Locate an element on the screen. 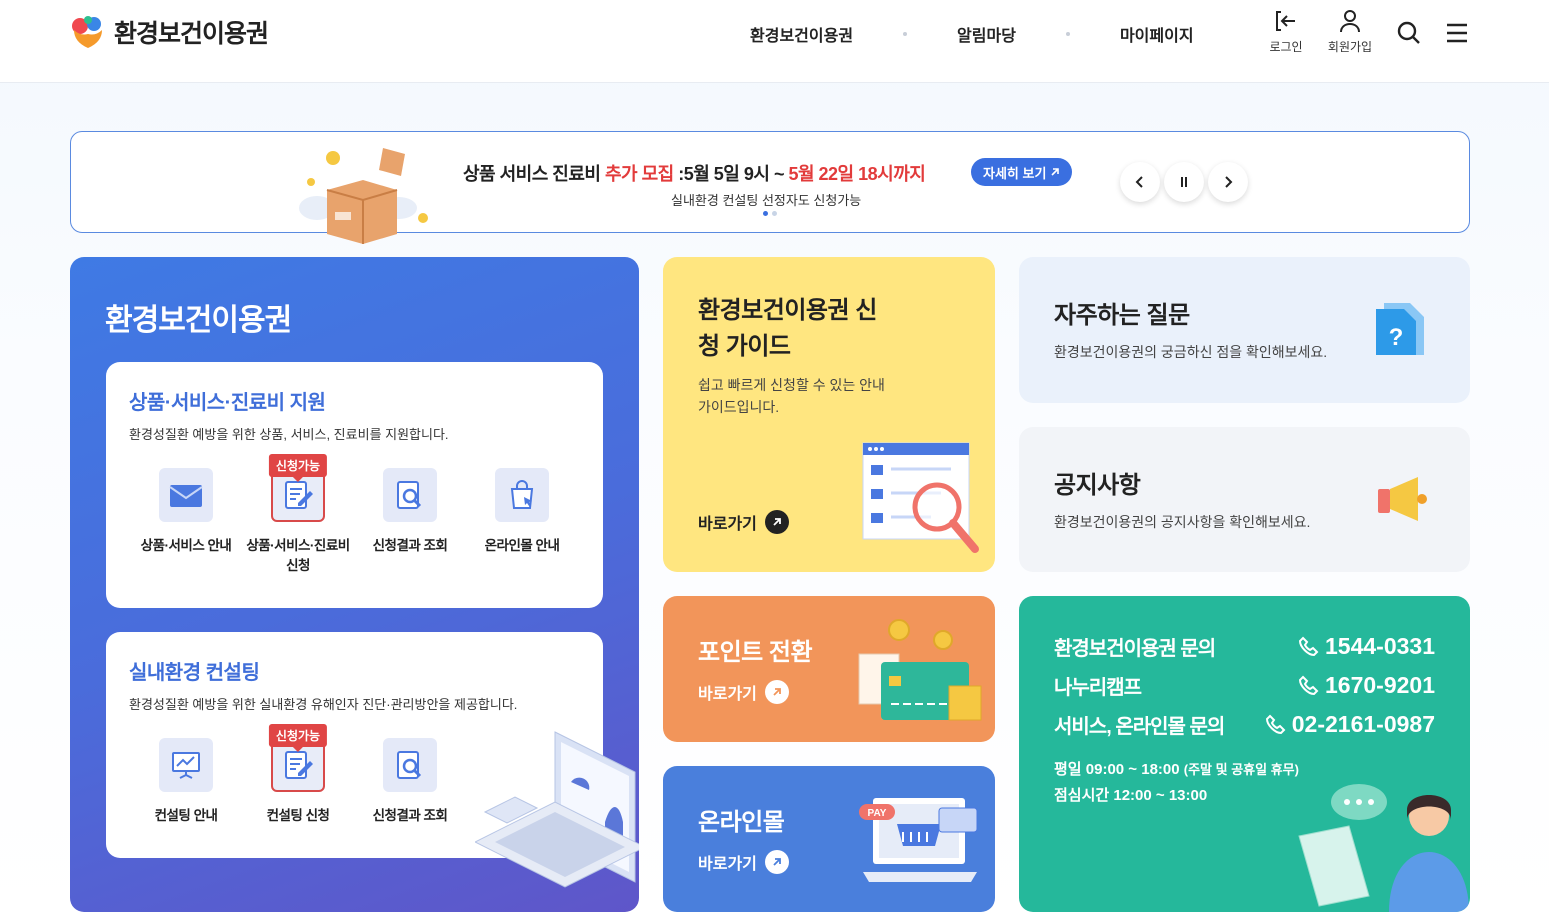  point-go-link: 바로가기 is located at coordinates (743, 692).